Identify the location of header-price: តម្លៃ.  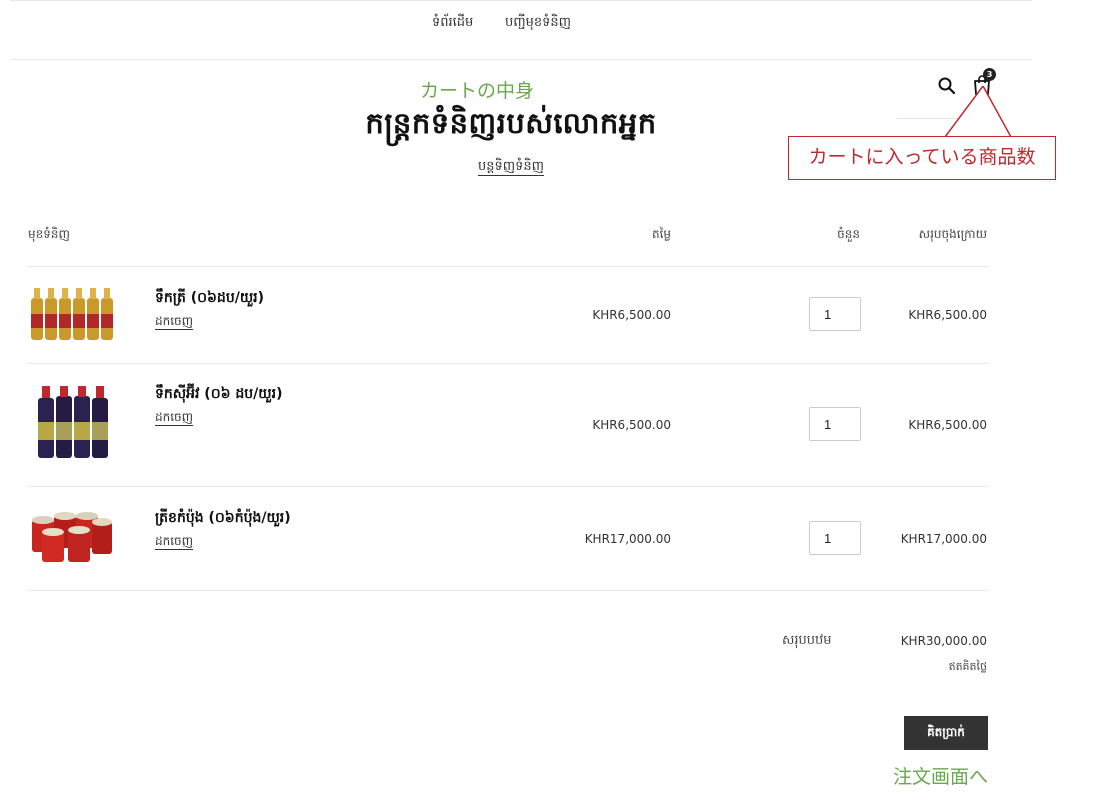
(661, 234).